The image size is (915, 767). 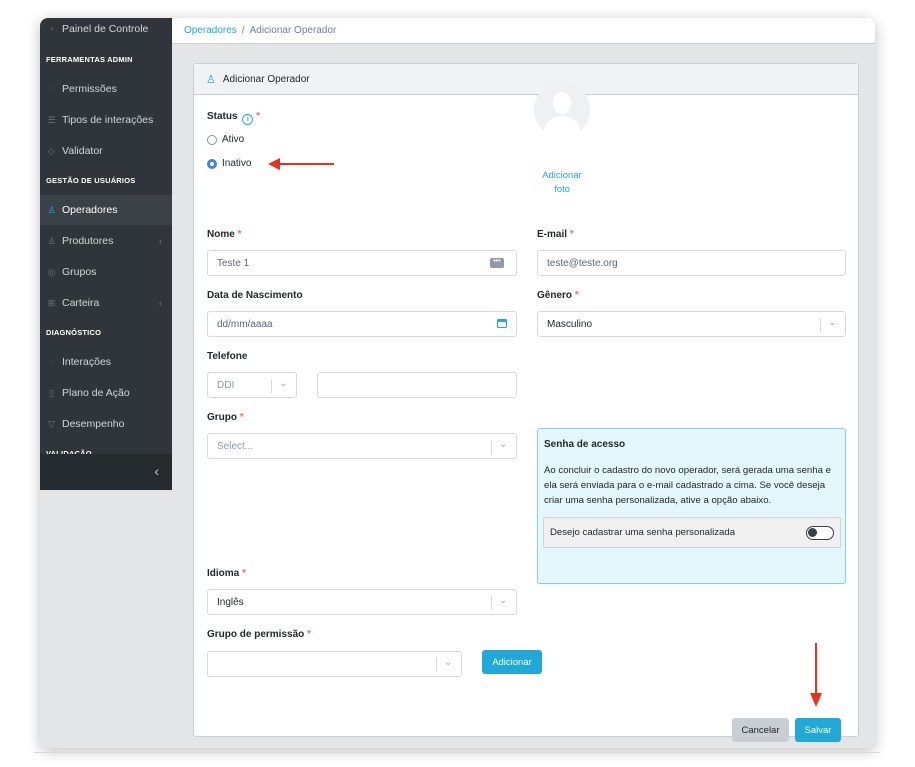 What do you see at coordinates (562, 175) in the screenshot?
I see `add-photo-link-line1: Adicionar` at bounding box center [562, 175].